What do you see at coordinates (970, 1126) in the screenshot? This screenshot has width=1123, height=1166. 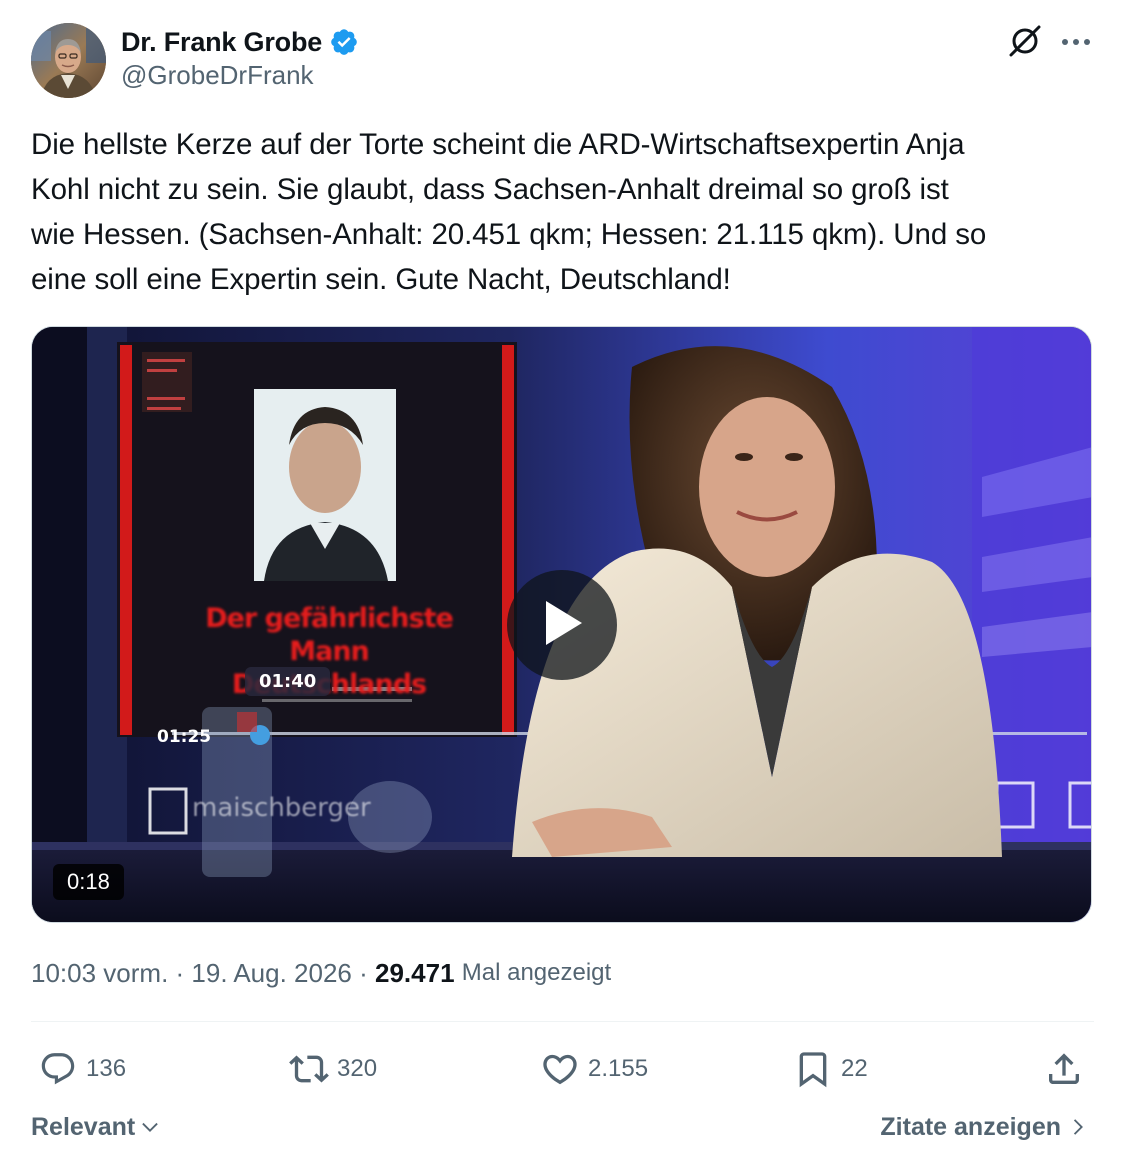 I see `quotes-label: Zitate anzeigen` at bounding box center [970, 1126].